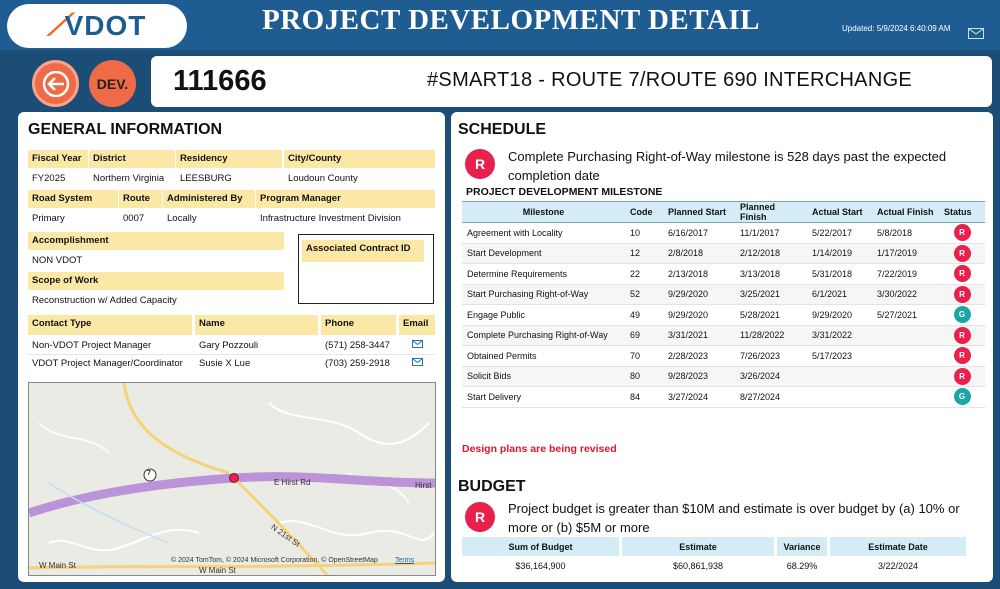 This screenshot has height=589, width=1000. Describe the element at coordinates (543, 315) in the screenshot. I see `milestone-cell: Engage Public` at that location.